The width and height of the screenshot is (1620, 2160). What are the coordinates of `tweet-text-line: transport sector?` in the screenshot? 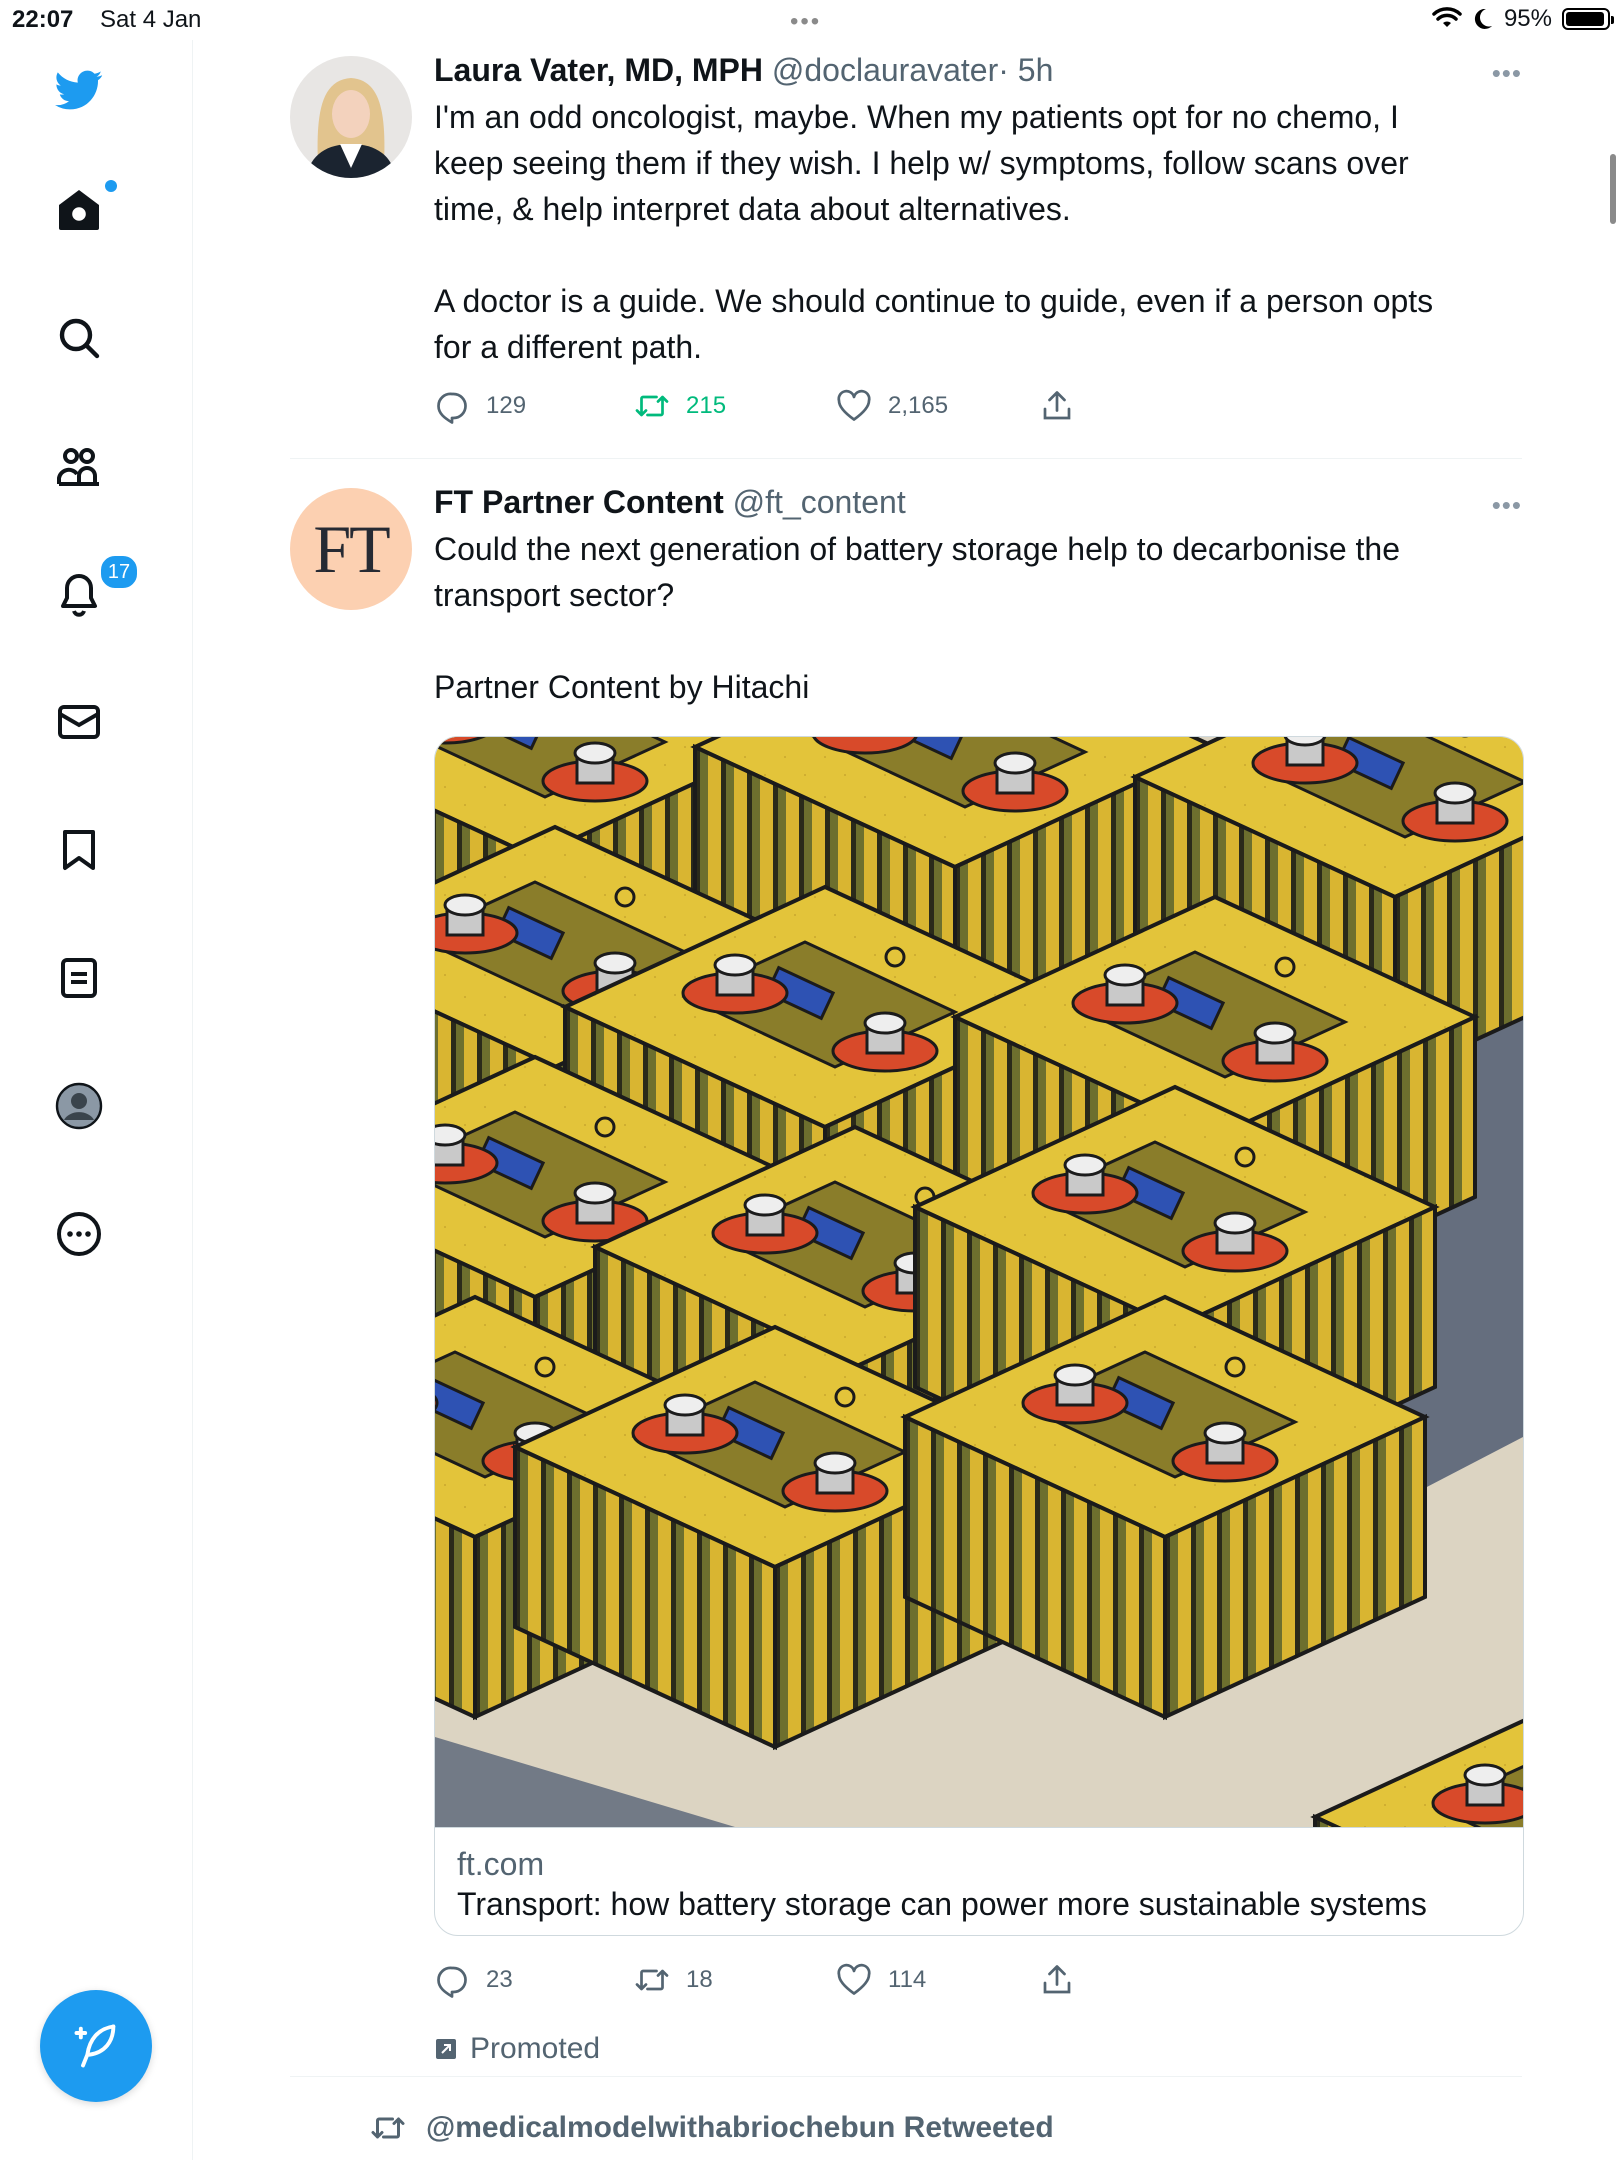 It's located at (554, 595).